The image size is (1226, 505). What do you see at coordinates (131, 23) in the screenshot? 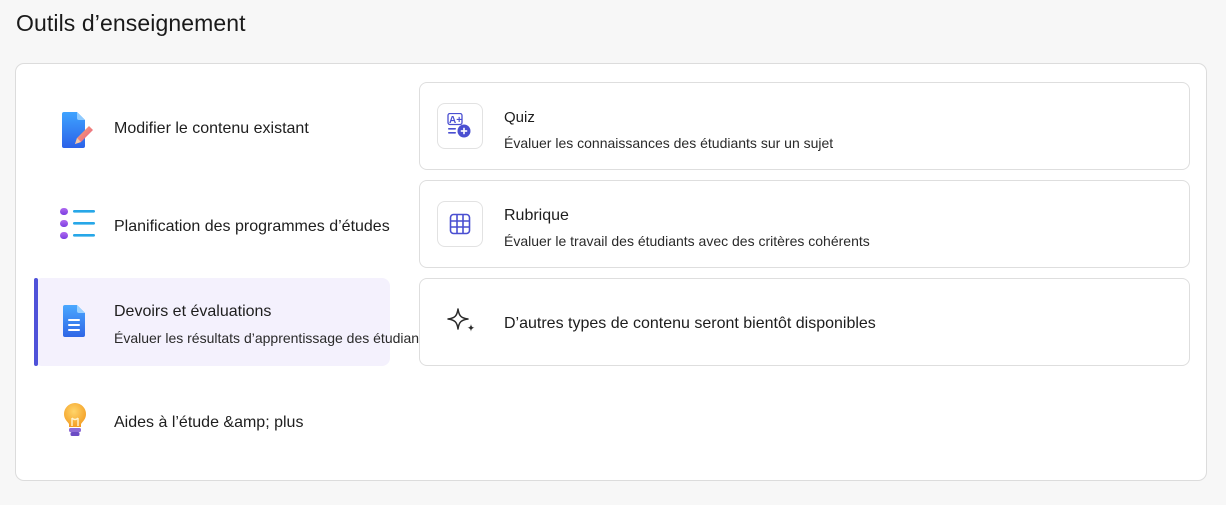
I see `page-title: Outils d’enseignement` at bounding box center [131, 23].